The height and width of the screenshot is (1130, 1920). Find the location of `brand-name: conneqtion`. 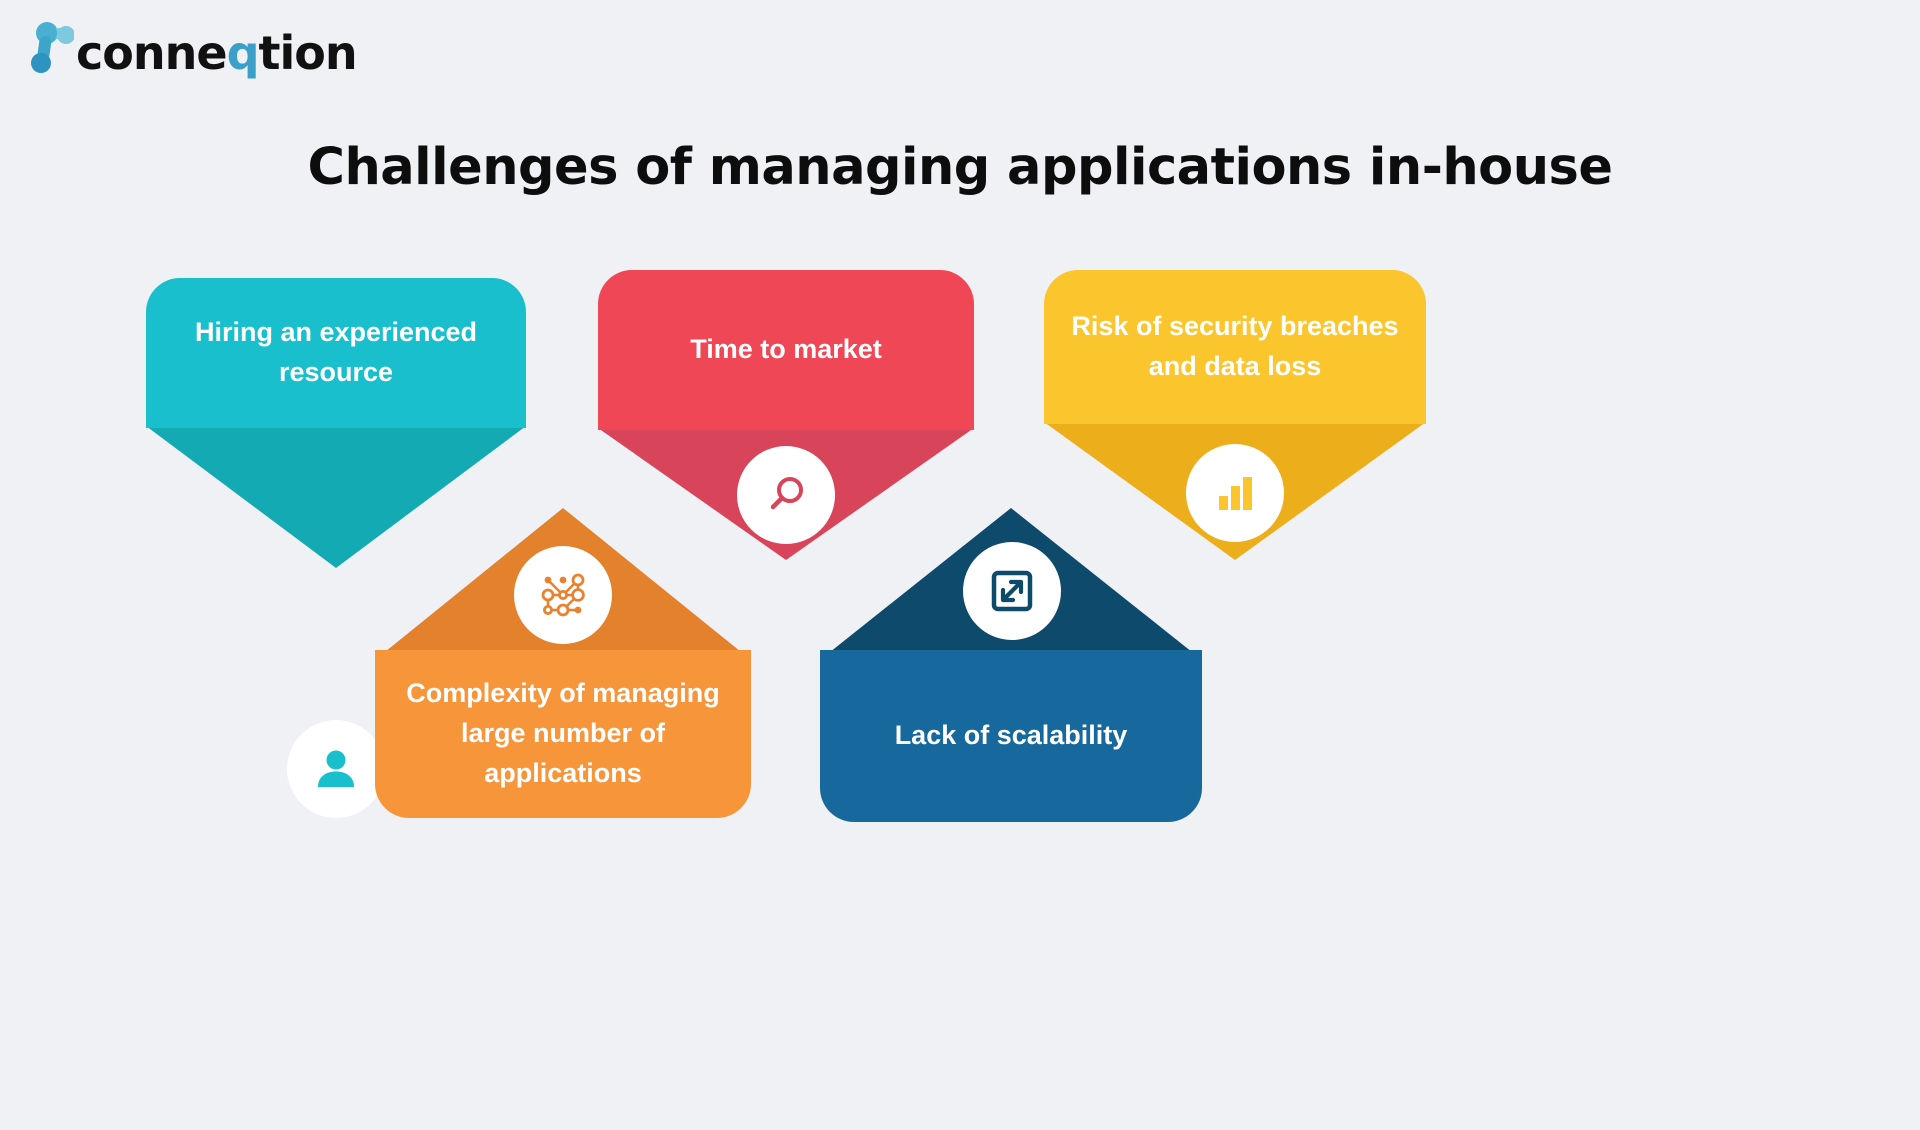

brand-name: conneqtion is located at coordinates (217, 53).